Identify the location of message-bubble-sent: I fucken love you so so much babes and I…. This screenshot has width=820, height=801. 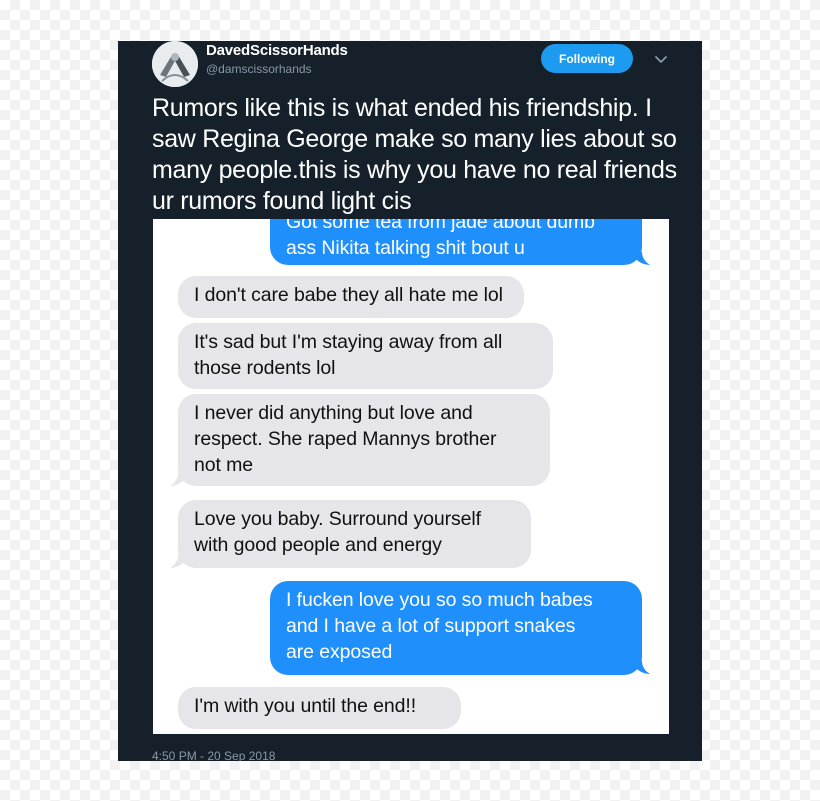
(456, 628).